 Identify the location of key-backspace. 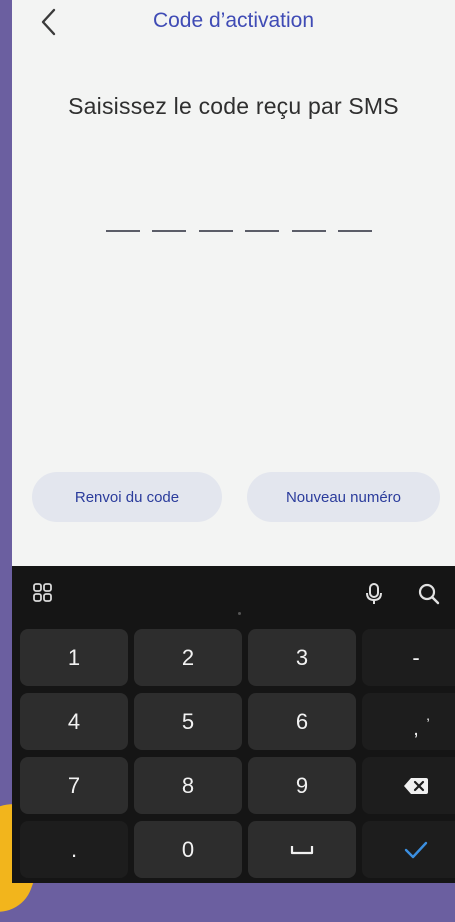
(408, 785).